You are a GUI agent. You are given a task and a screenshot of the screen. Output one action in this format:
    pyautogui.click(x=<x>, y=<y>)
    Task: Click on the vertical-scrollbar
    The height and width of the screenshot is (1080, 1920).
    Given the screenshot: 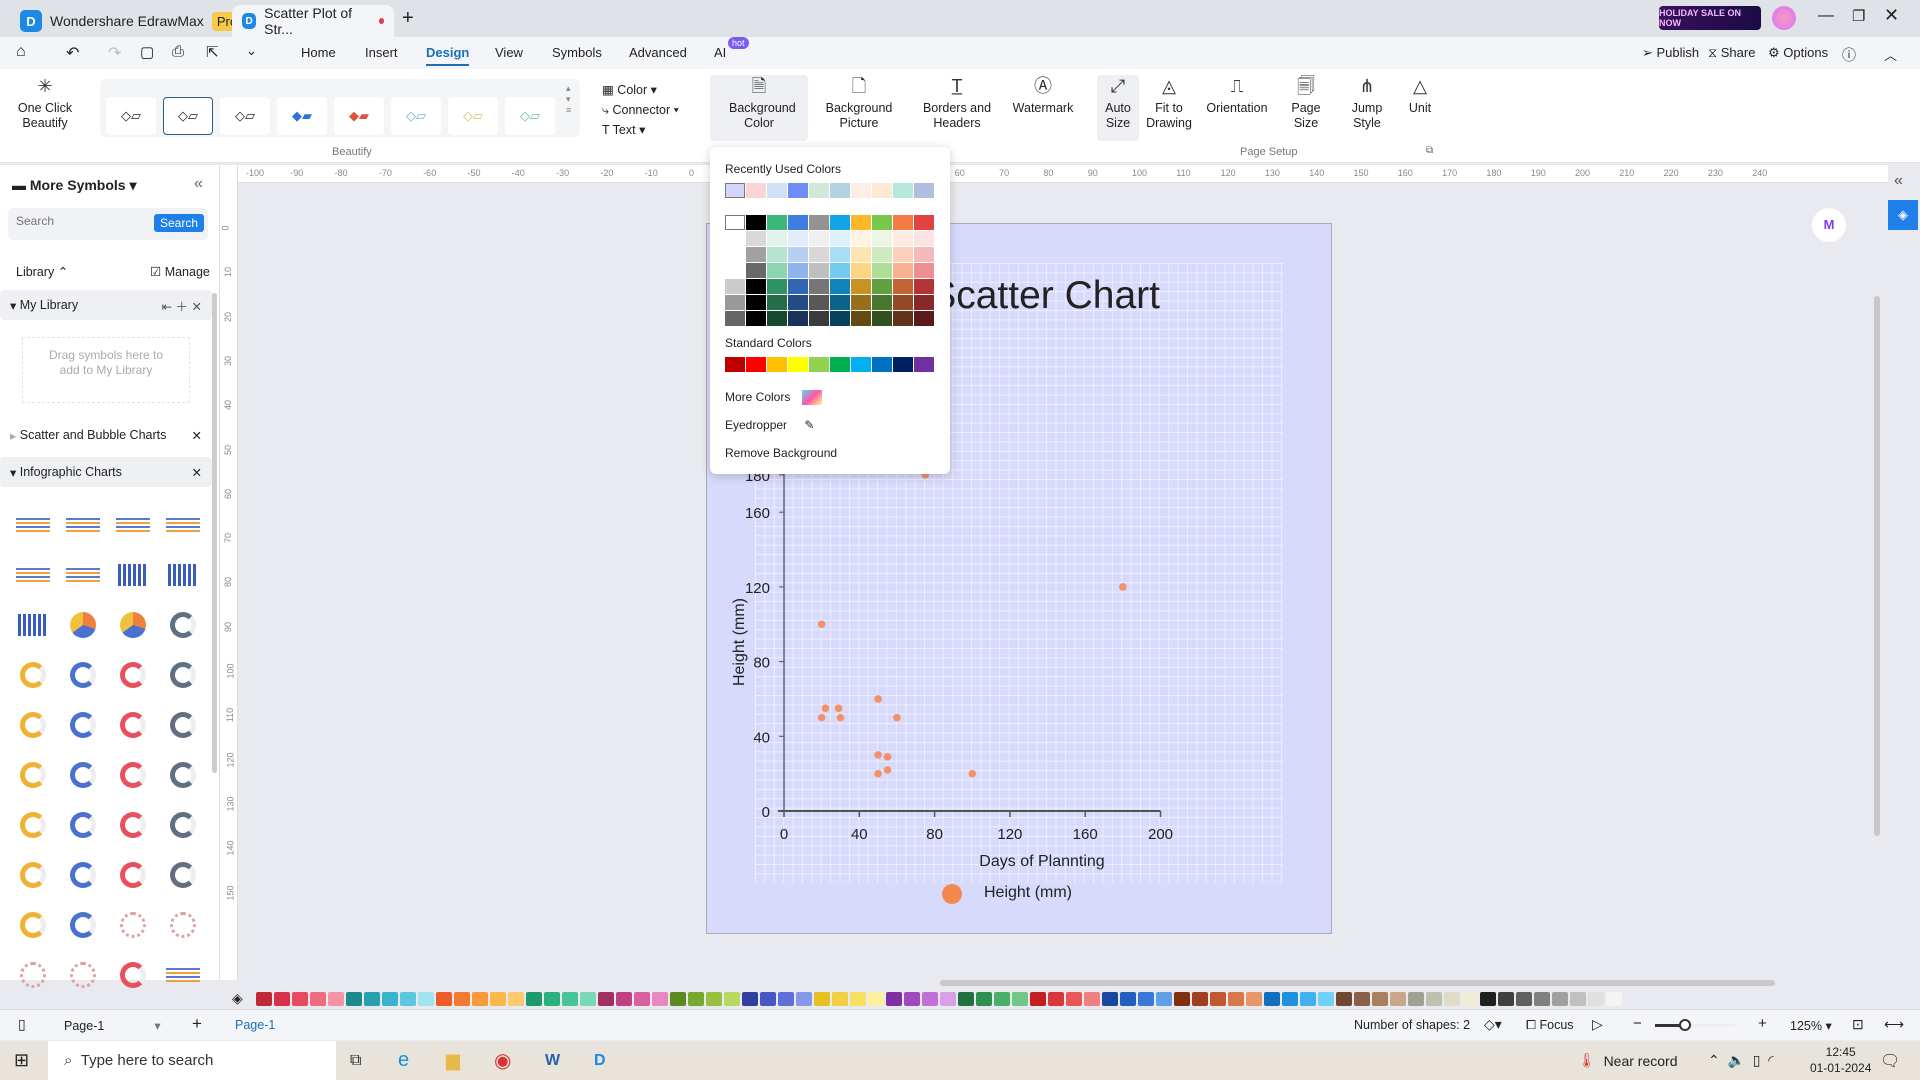 What is the action you would take?
    pyautogui.click(x=1877, y=566)
    